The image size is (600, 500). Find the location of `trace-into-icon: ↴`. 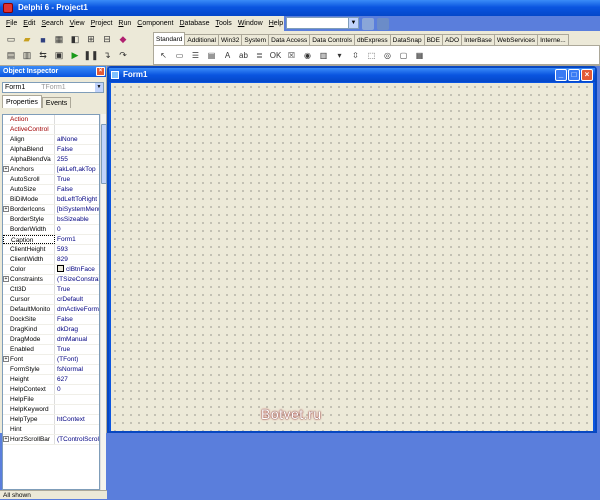

trace-into-icon: ↴ is located at coordinates (107, 55).